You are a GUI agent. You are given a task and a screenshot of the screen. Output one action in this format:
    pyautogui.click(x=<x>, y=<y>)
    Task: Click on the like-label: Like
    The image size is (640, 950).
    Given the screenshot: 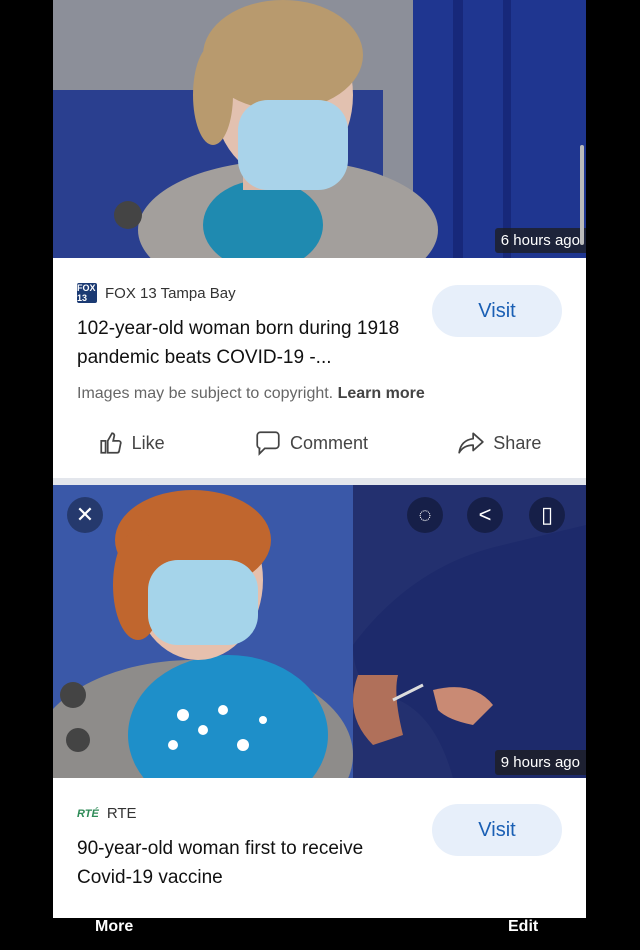 What is the action you would take?
    pyautogui.click(x=148, y=442)
    